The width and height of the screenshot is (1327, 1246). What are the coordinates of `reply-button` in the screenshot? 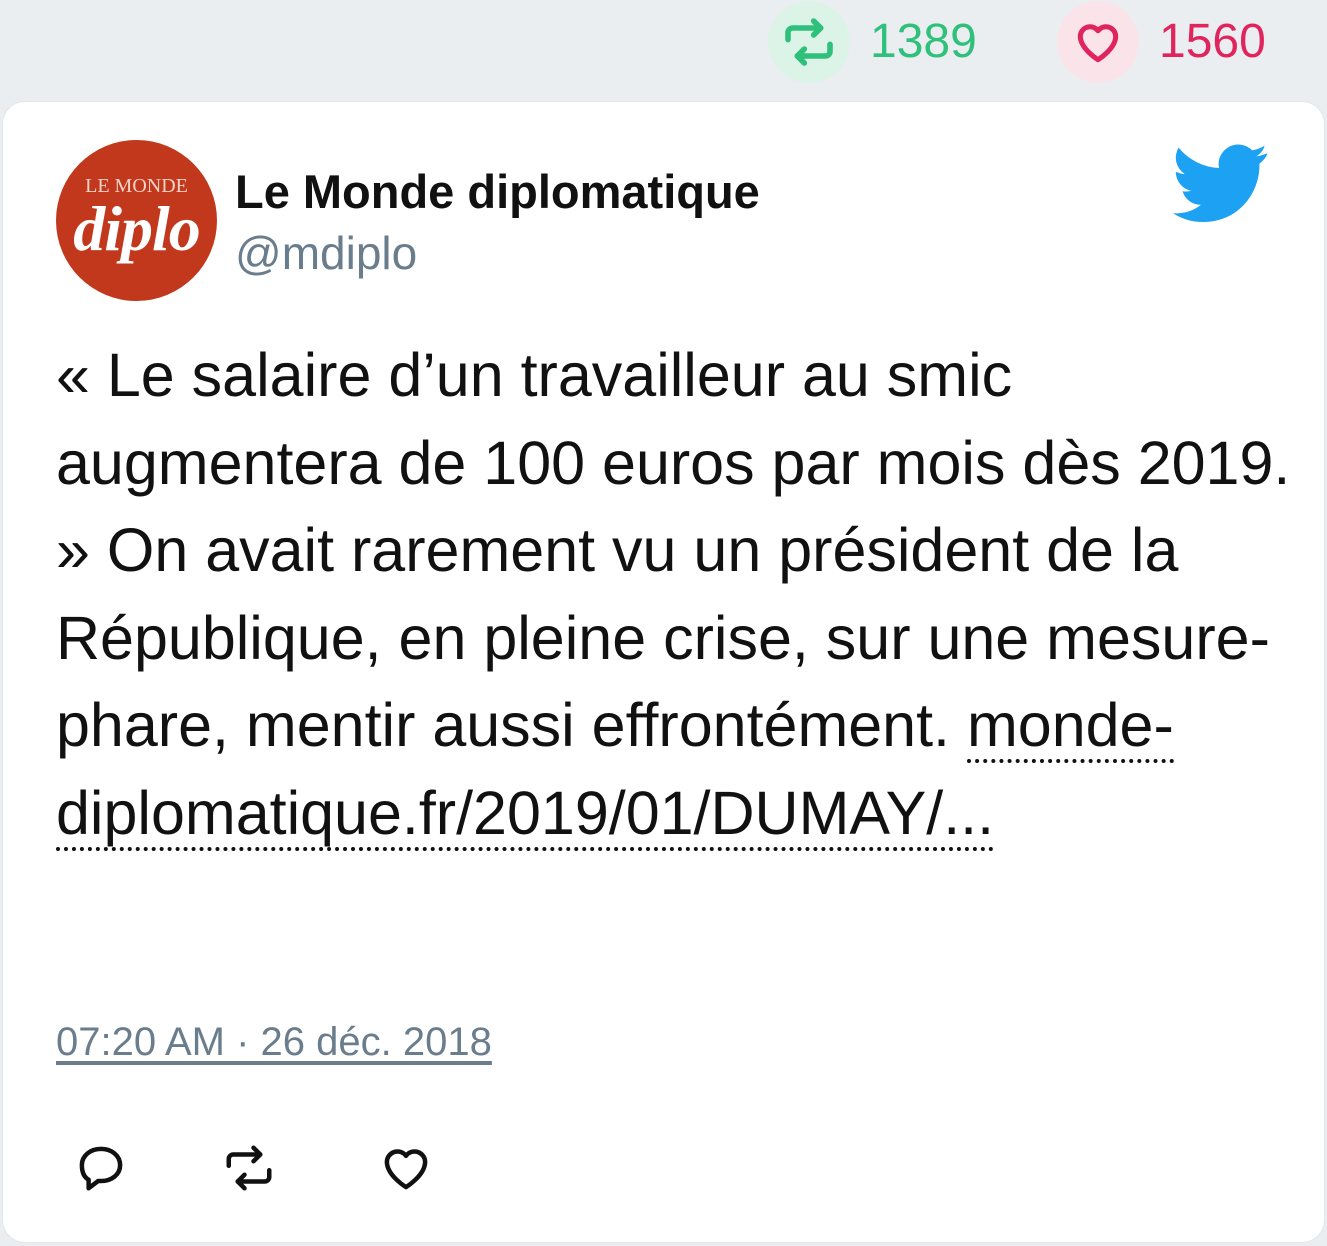 It's located at (101, 1168).